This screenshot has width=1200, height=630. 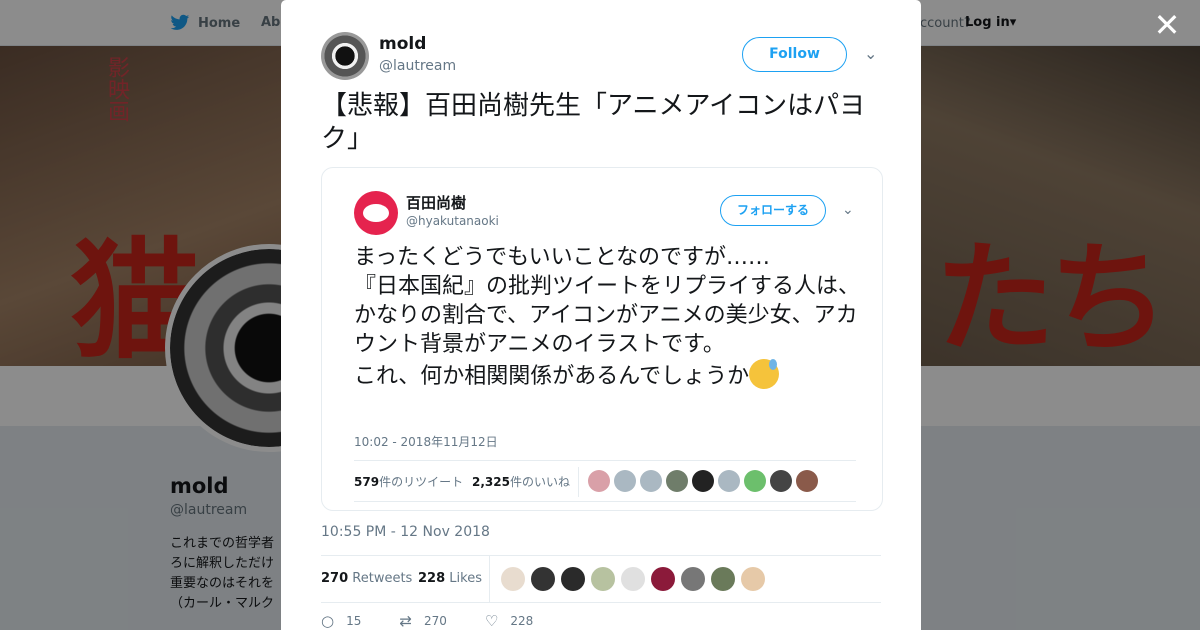 What do you see at coordinates (426, 441) in the screenshot?
I see `quote-timestamp: 10:02 - 2018年11月12日` at bounding box center [426, 441].